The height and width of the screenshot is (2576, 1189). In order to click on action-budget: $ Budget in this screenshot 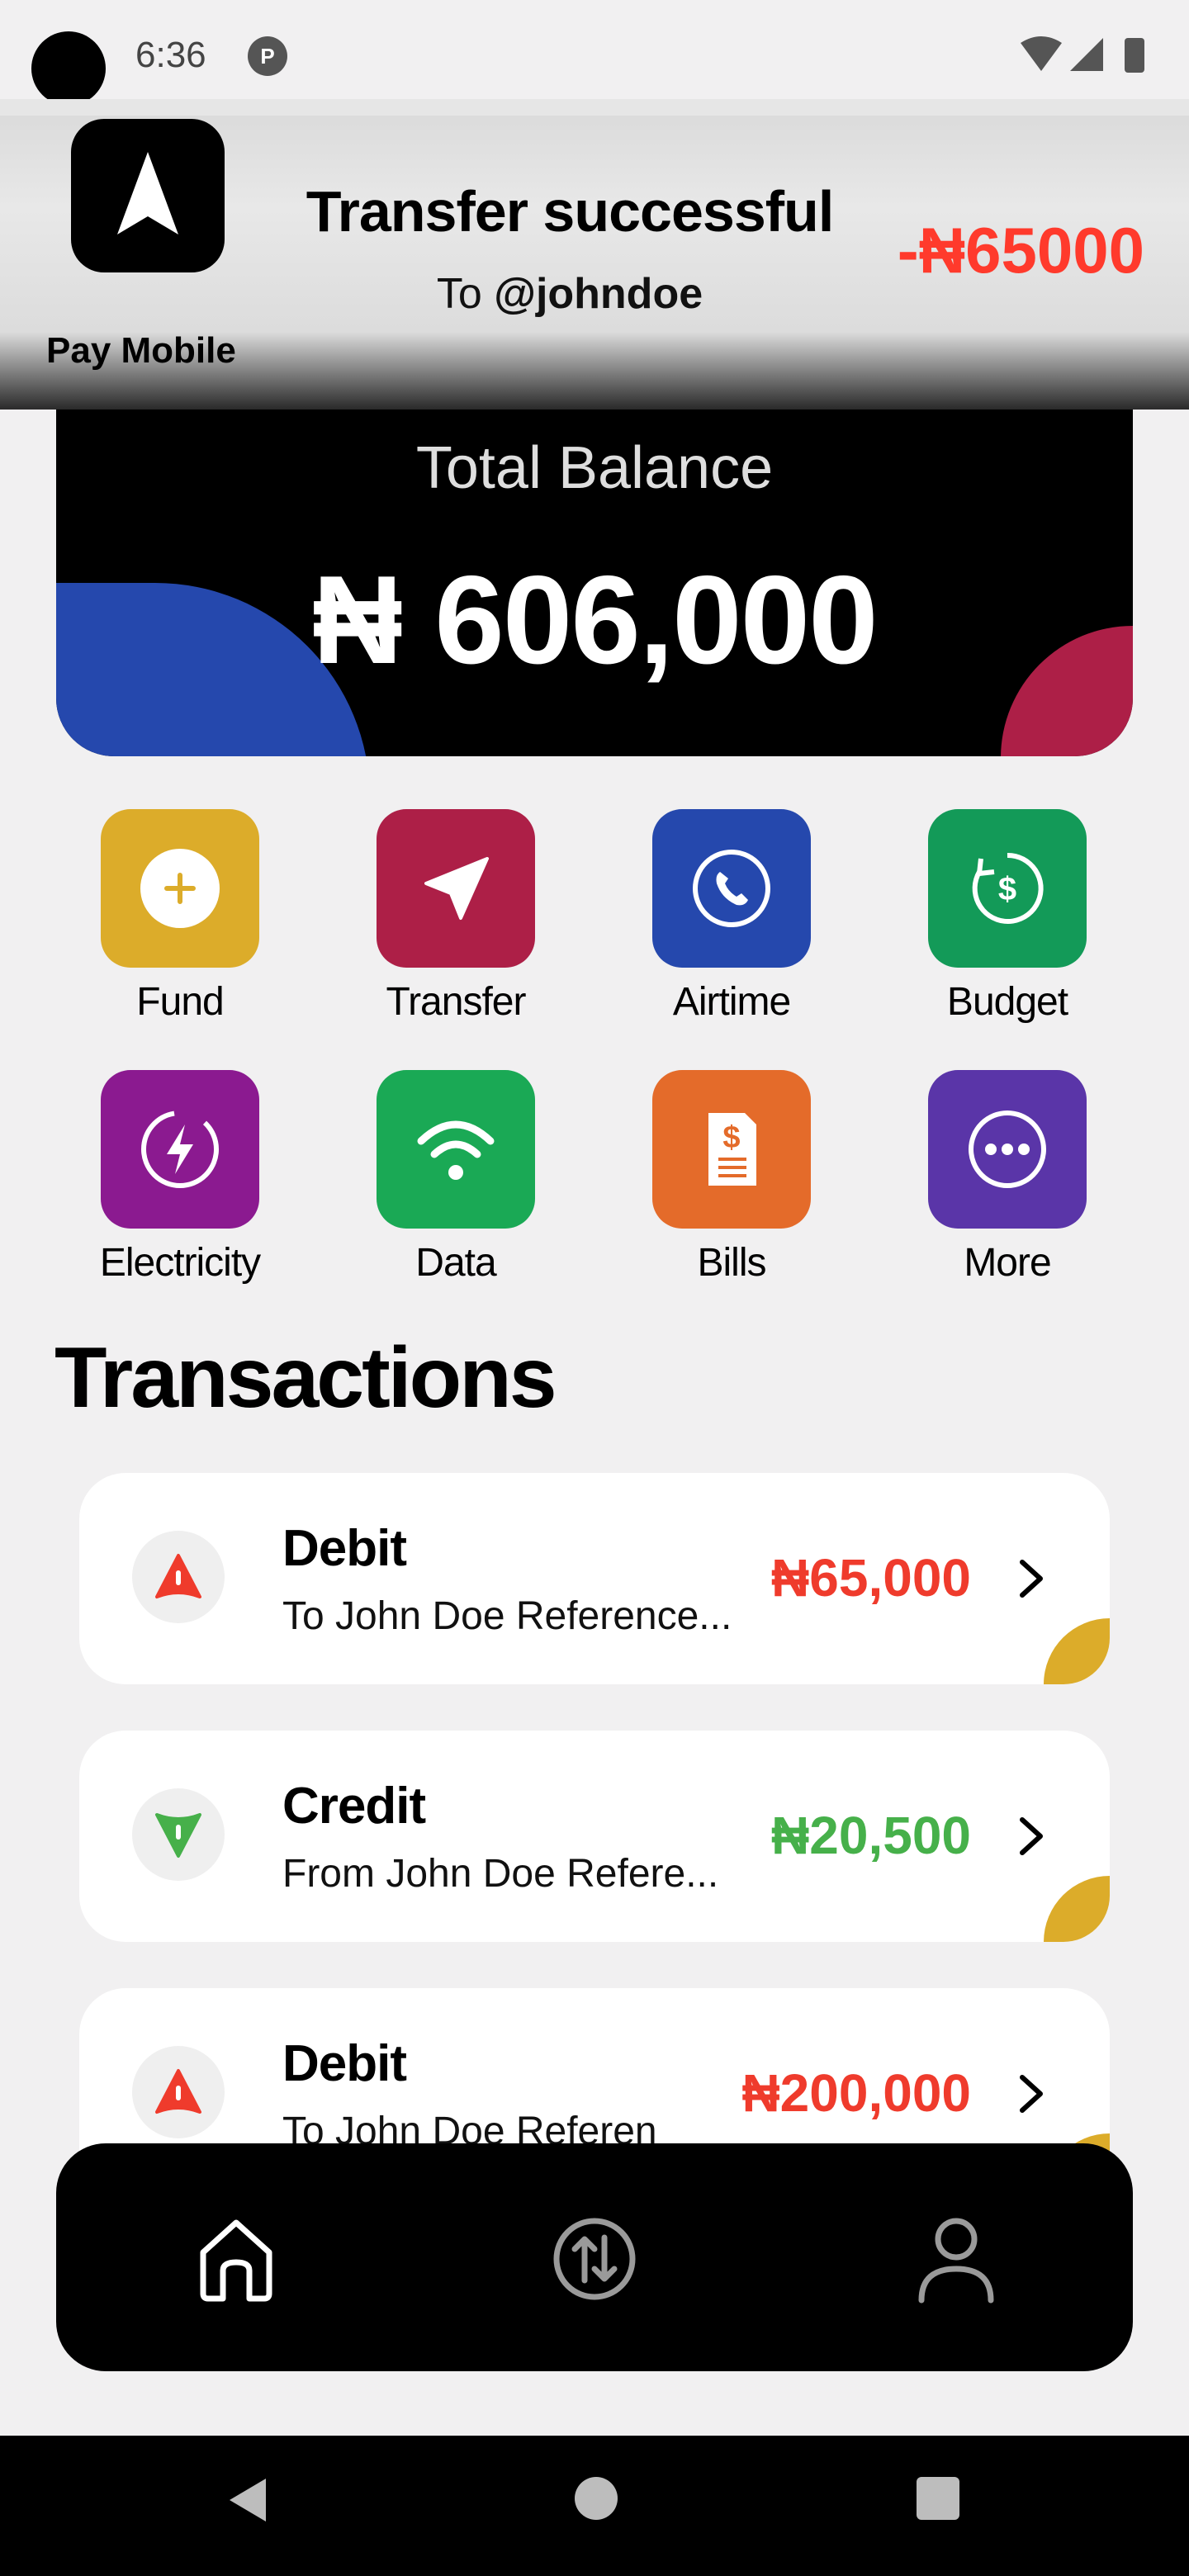, I will do `click(1007, 917)`.